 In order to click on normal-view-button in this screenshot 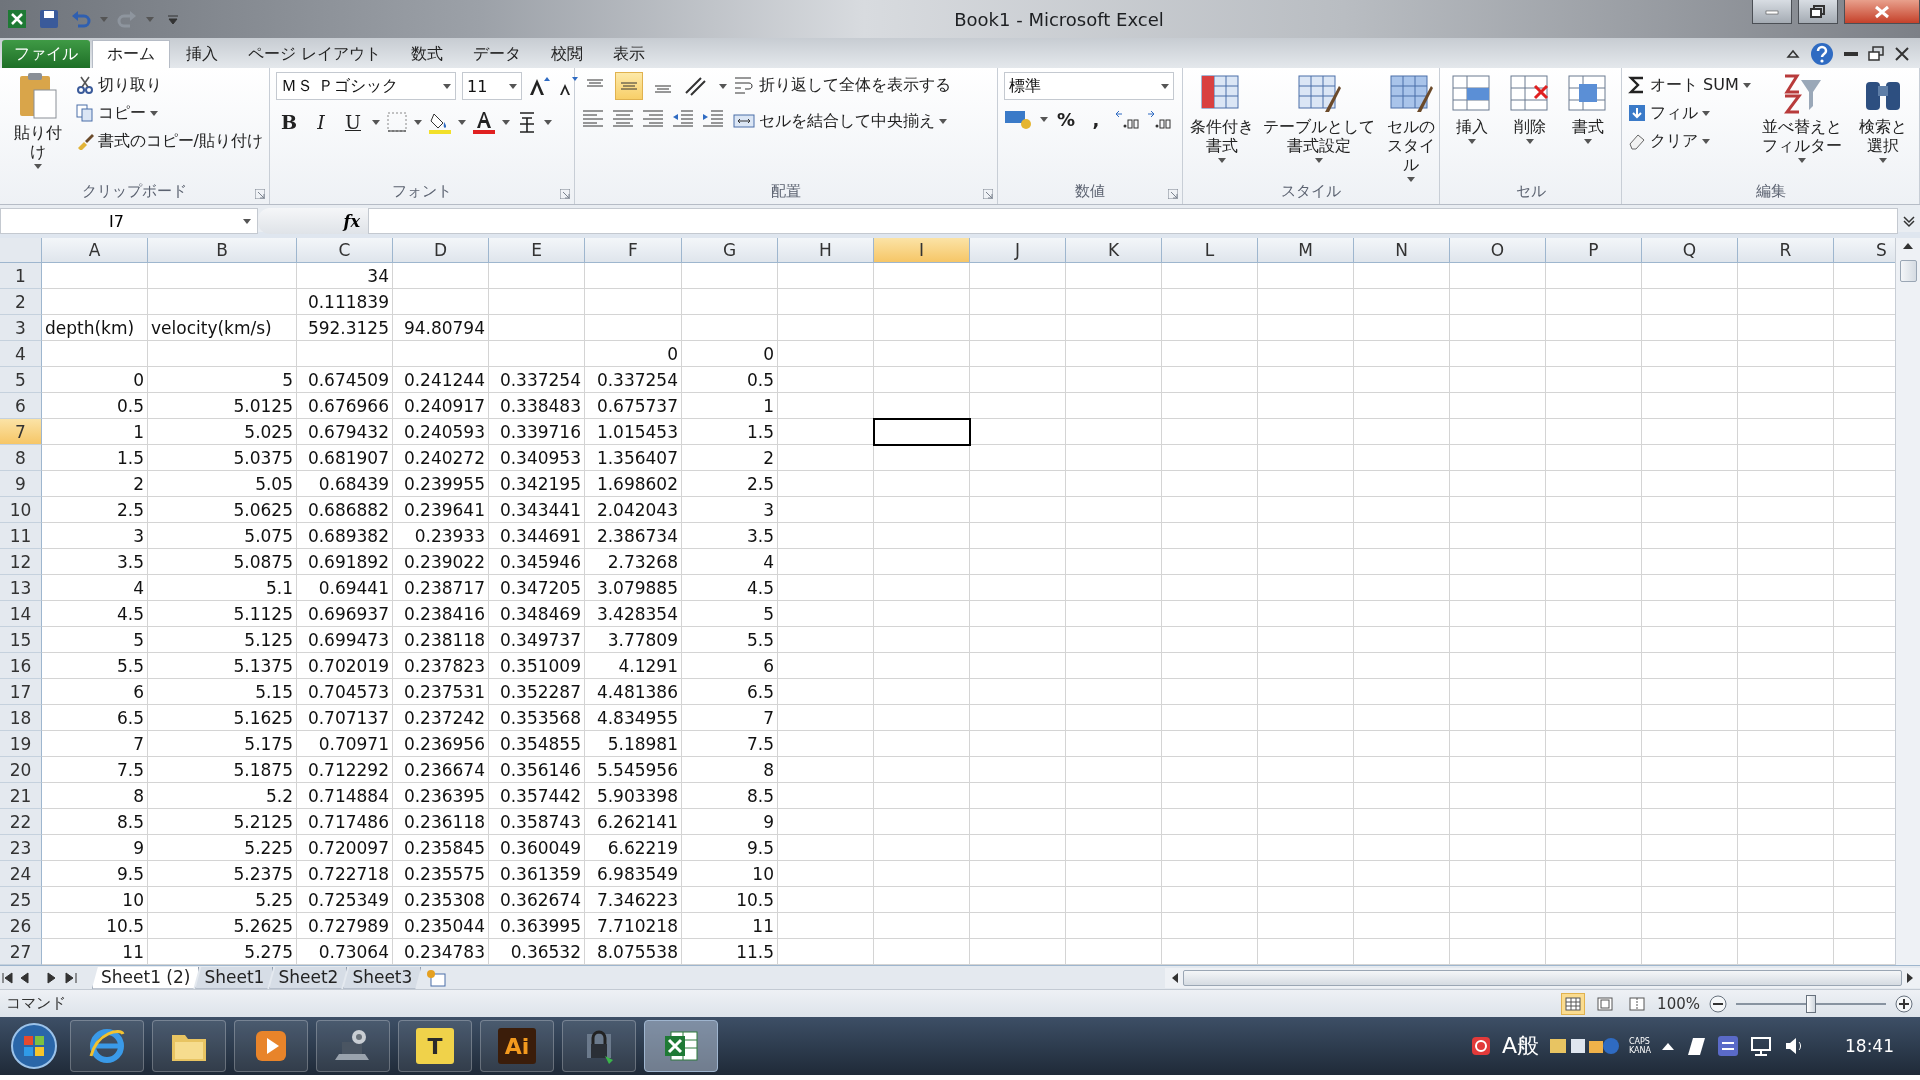, I will do `click(1573, 1003)`.